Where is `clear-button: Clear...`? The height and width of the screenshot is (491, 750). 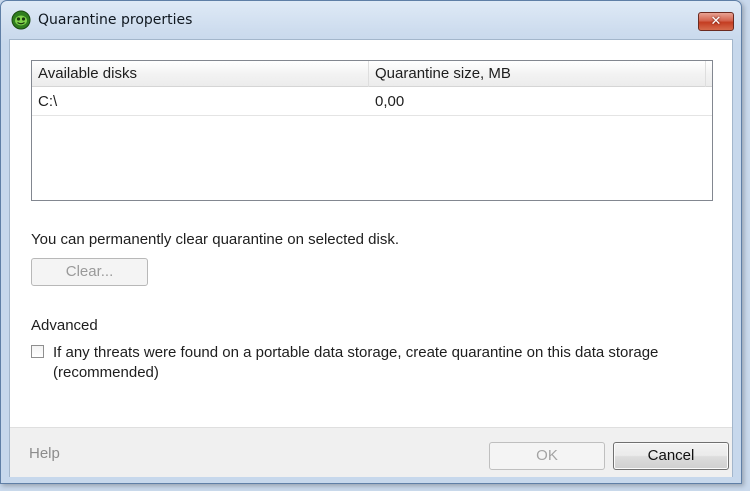 clear-button: Clear... is located at coordinates (89, 272).